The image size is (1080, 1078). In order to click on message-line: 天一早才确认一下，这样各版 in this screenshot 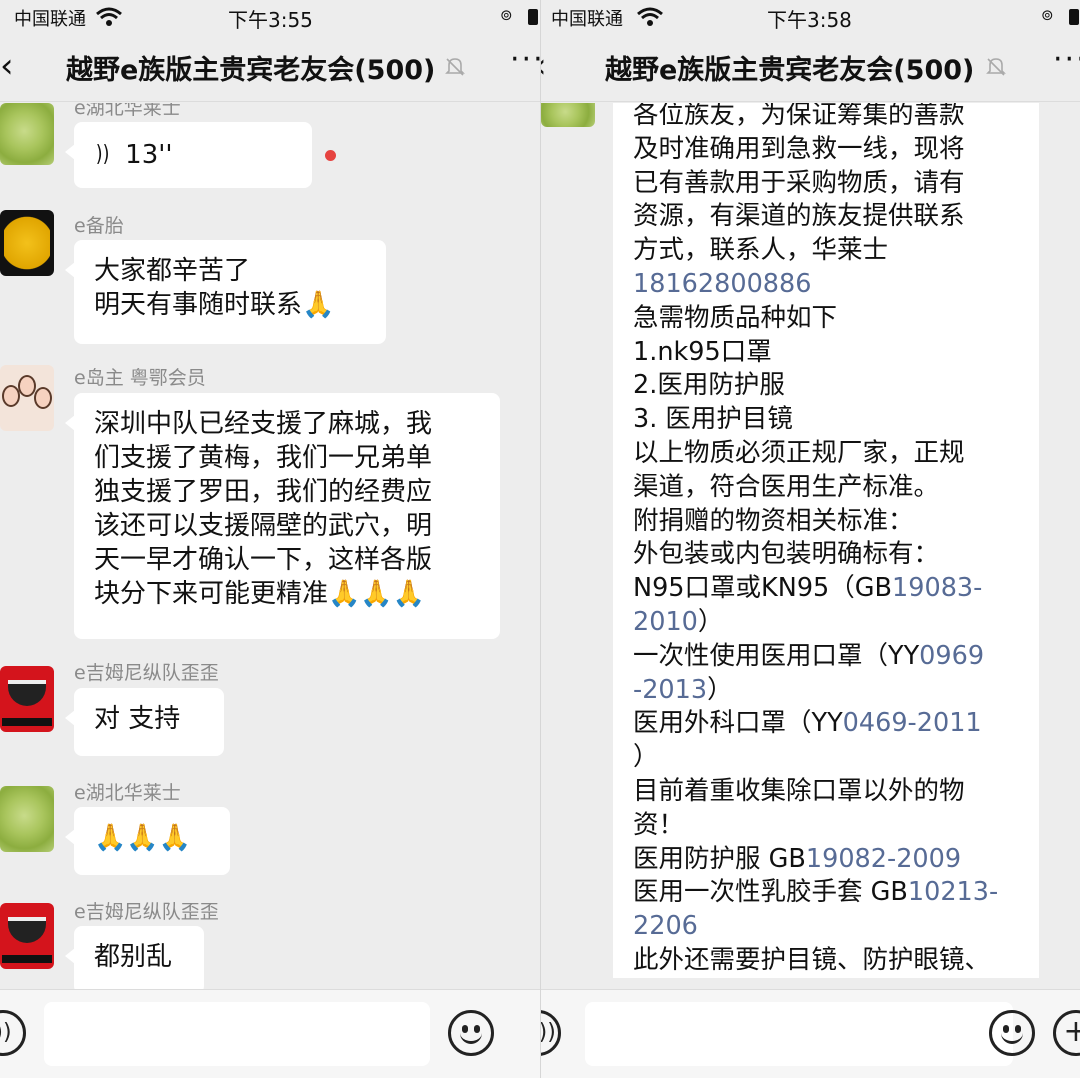, I will do `click(263, 560)`.